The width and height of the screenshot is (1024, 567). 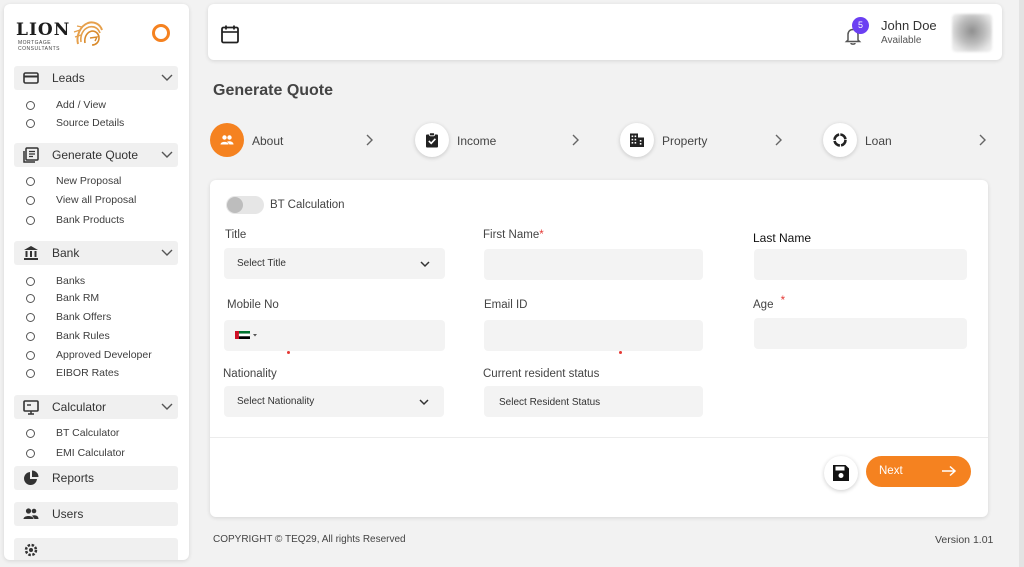 What do you see at coordinates (88, 33) in the screenshot?
I see `lion-icon` at bounding box center [88, 33].